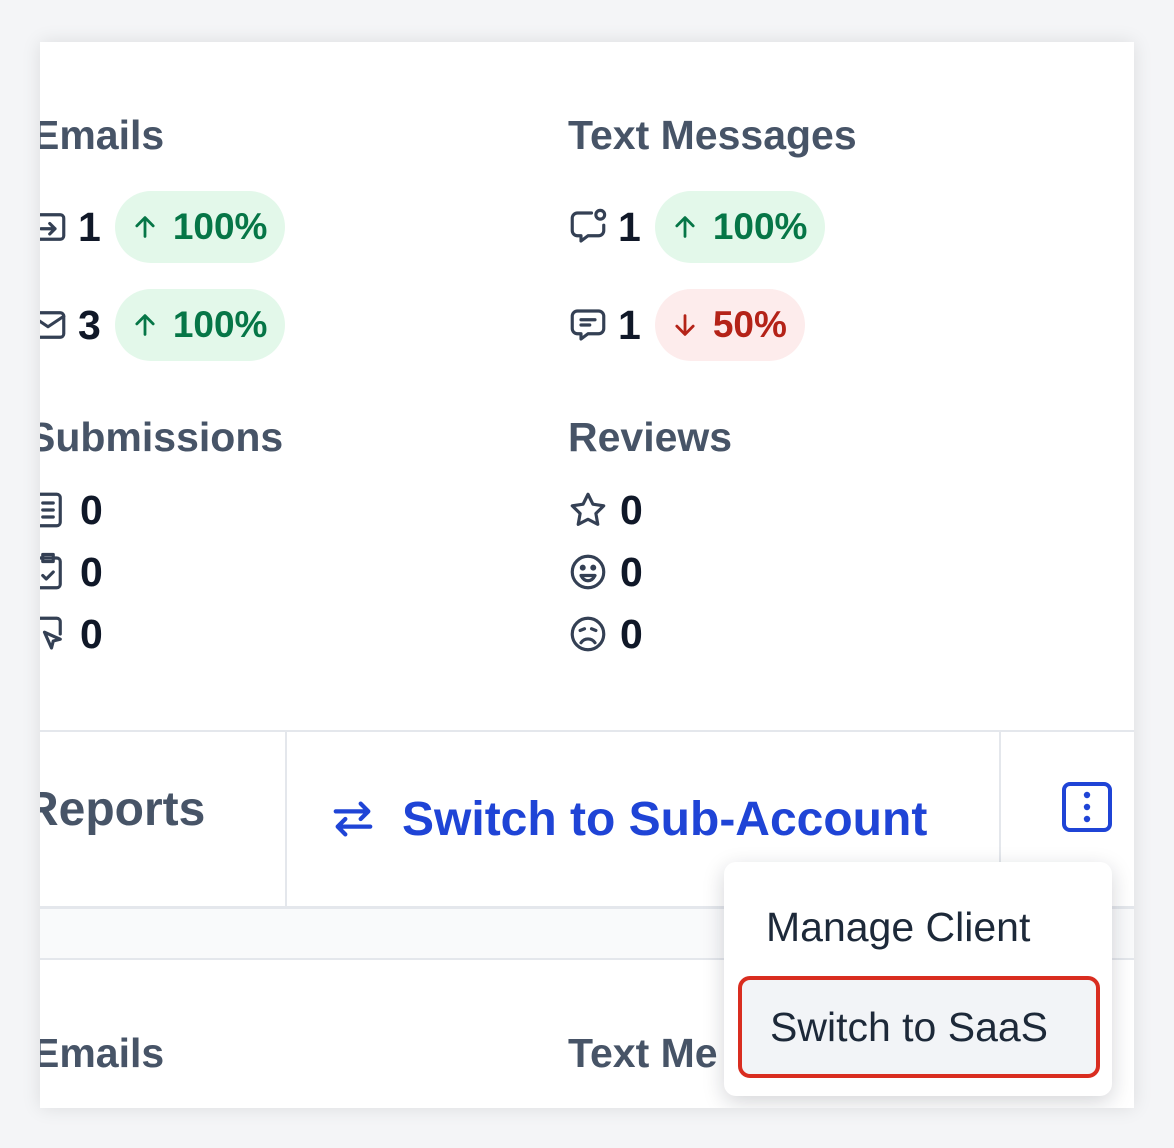 Image resolution: width=1174 pixels, height=1148 pixels. I want to click on text-message-stat: 1 50%, so click(685, 325).